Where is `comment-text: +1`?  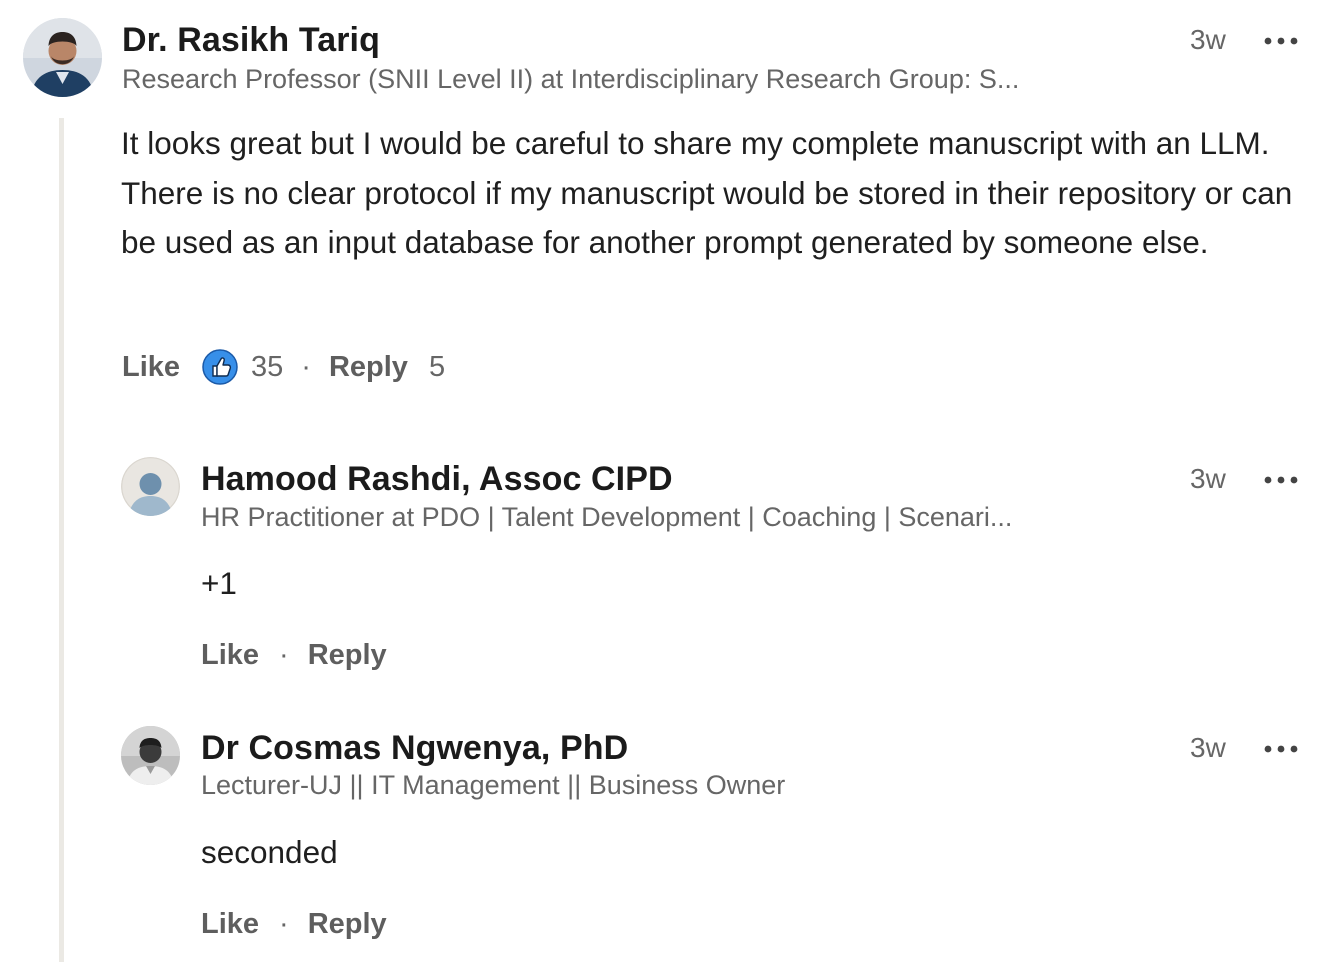
comment-text: +1 is located at coordinates (219, 583).